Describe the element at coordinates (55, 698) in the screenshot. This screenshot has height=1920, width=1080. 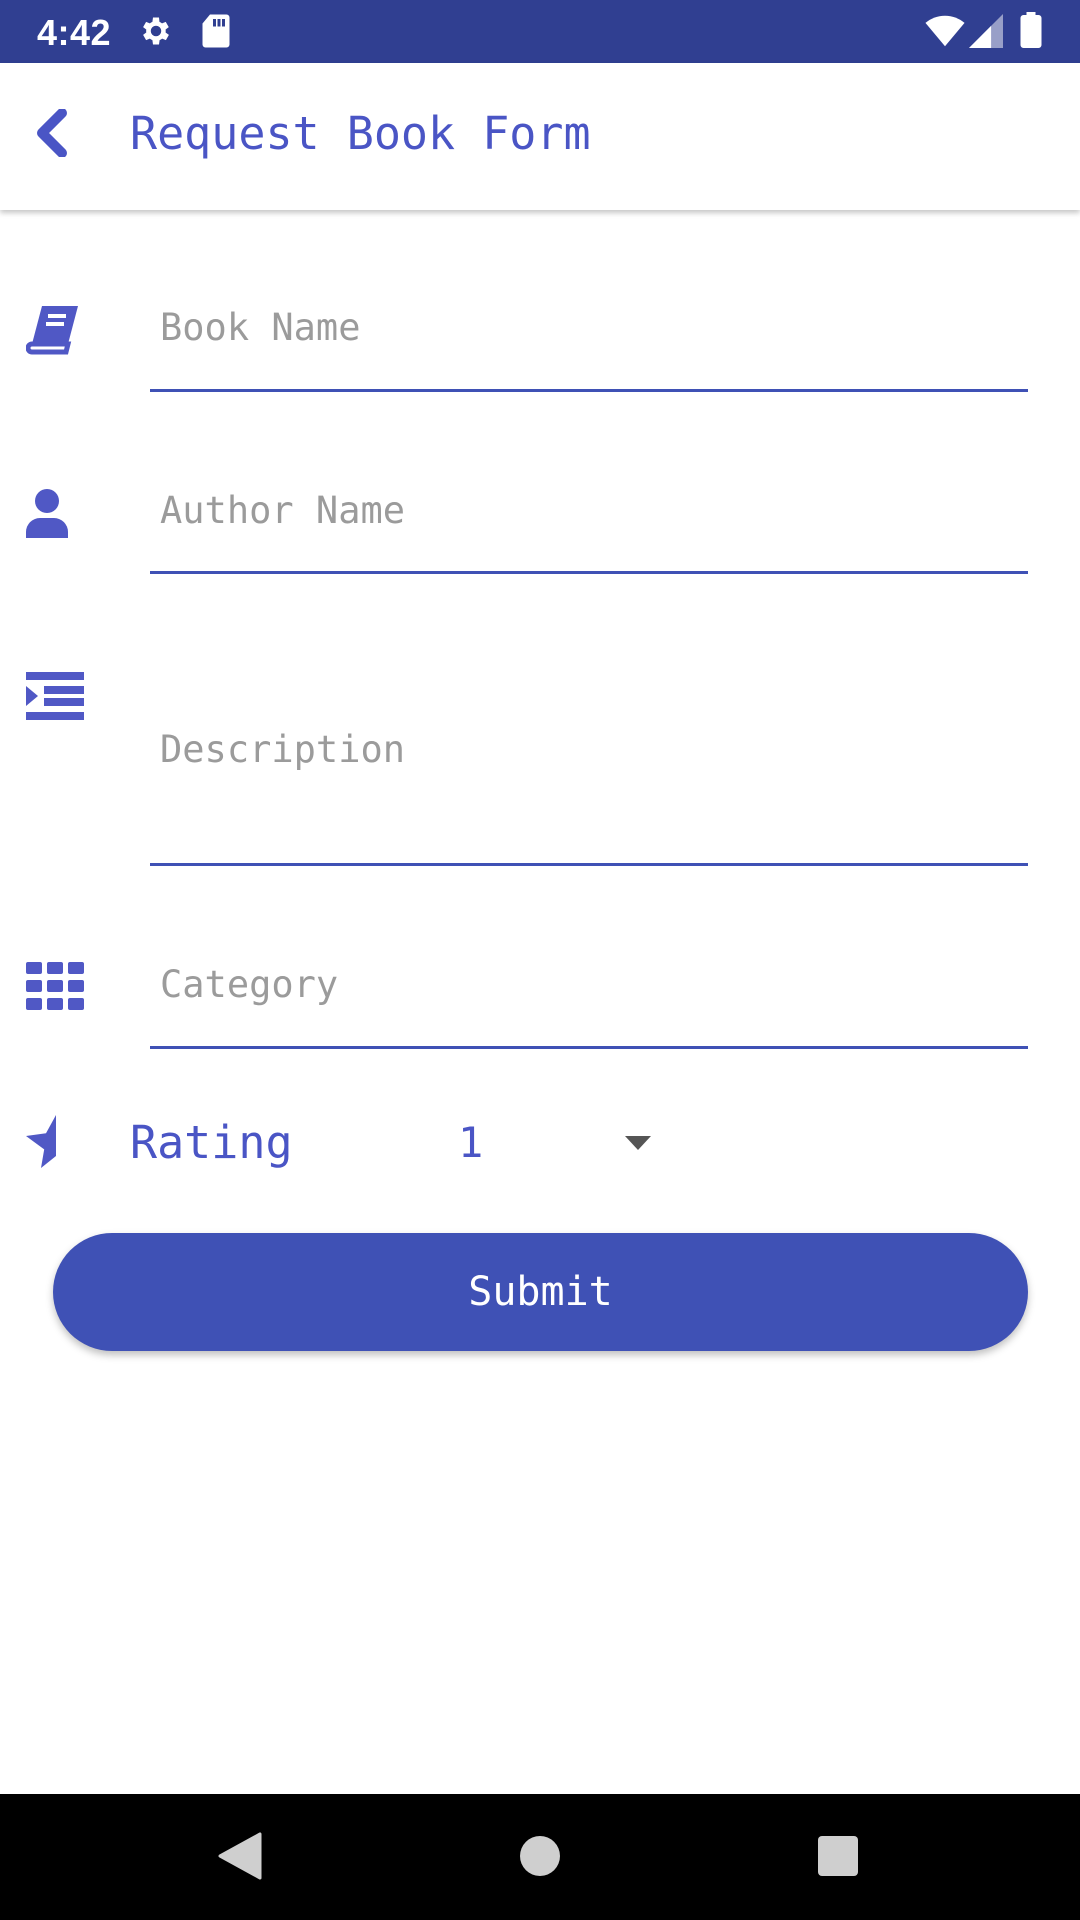
I see `indent-list-icon` at that location.